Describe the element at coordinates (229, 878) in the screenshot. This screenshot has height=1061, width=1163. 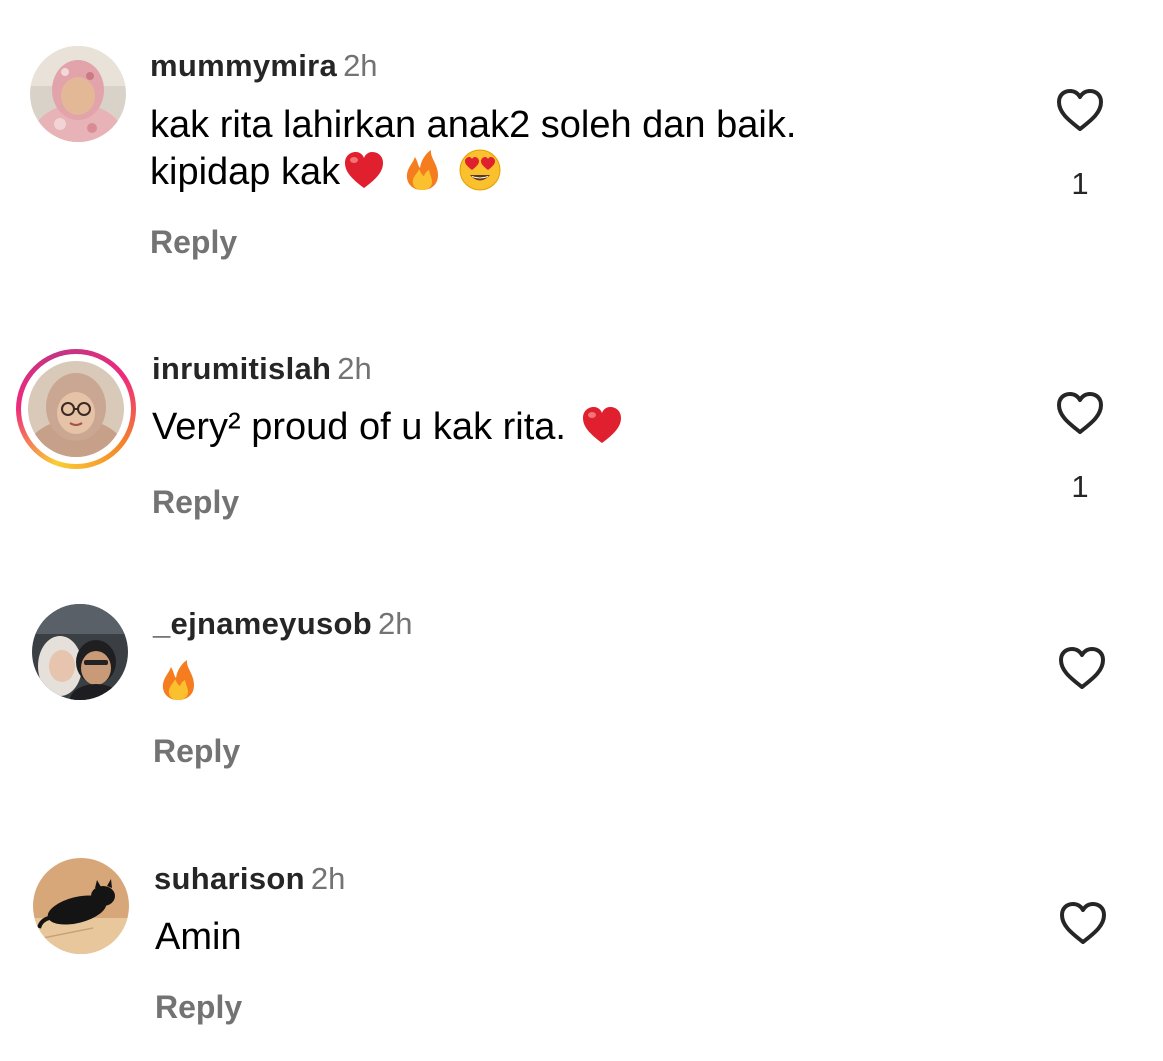
I see `username: suharison` at that location.